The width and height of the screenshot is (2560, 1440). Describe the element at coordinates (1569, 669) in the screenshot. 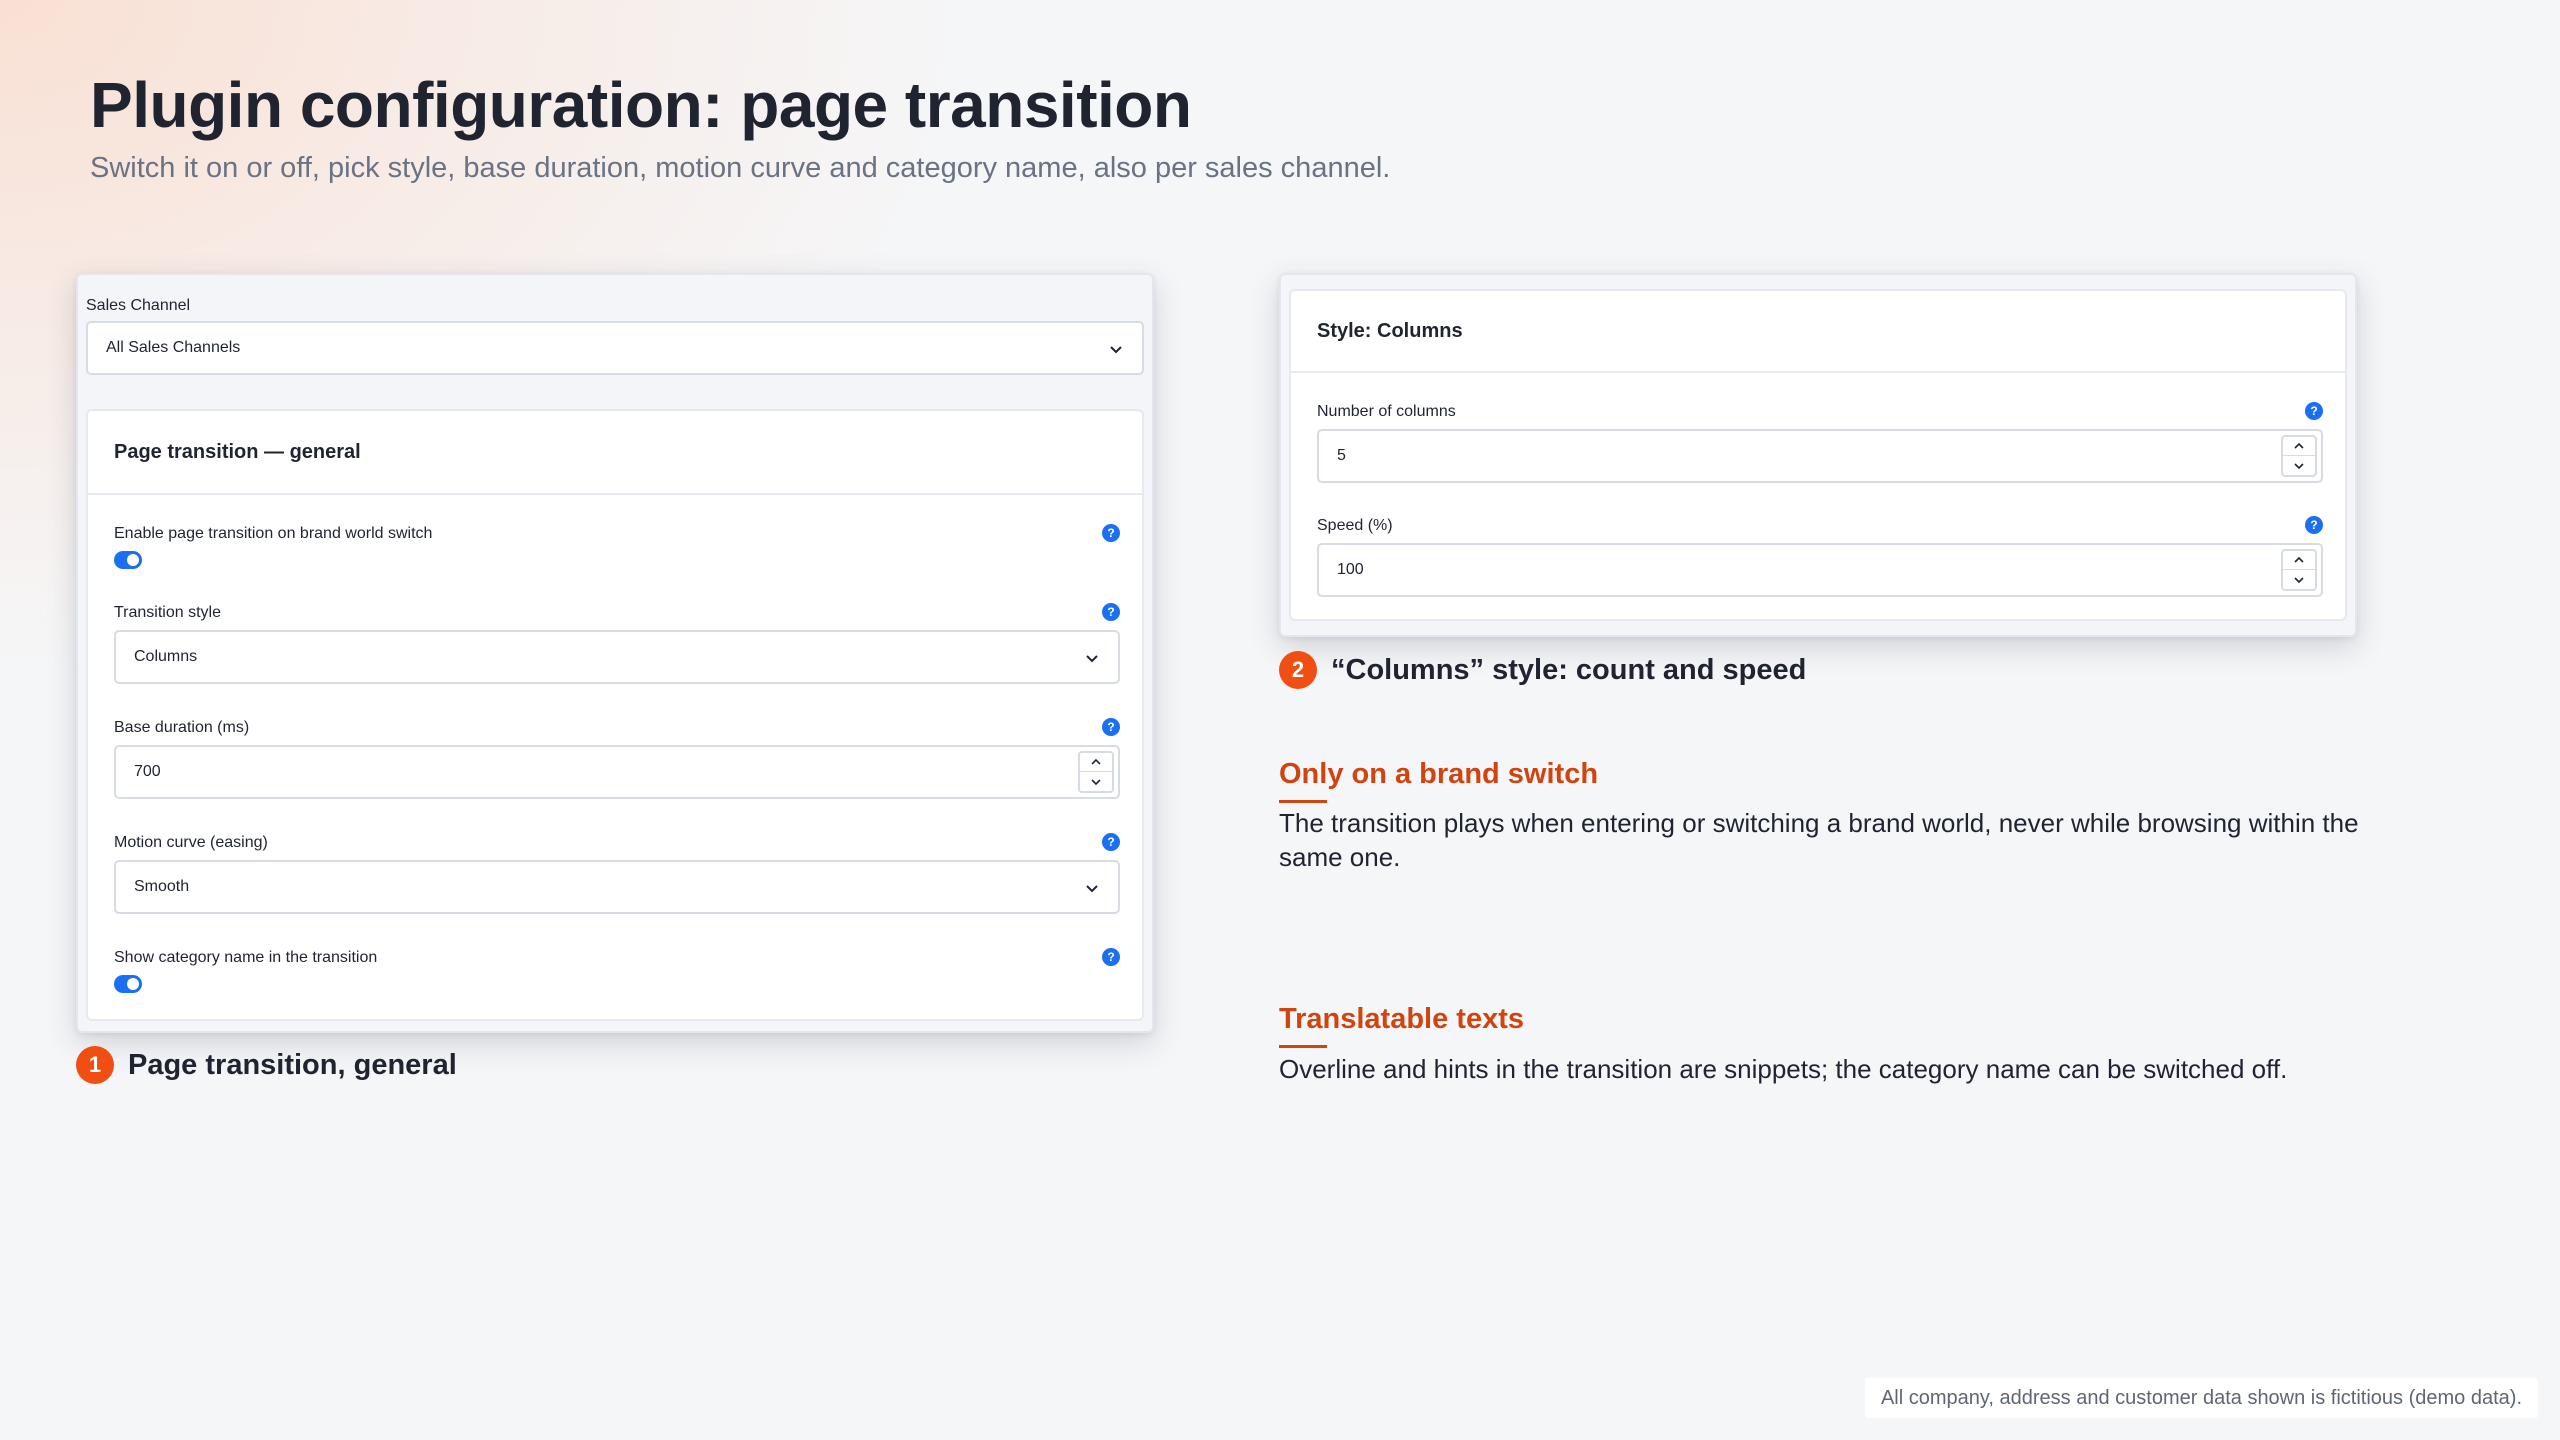

I see `caption-columns-text: “Columns” style: count and speed` at that location.